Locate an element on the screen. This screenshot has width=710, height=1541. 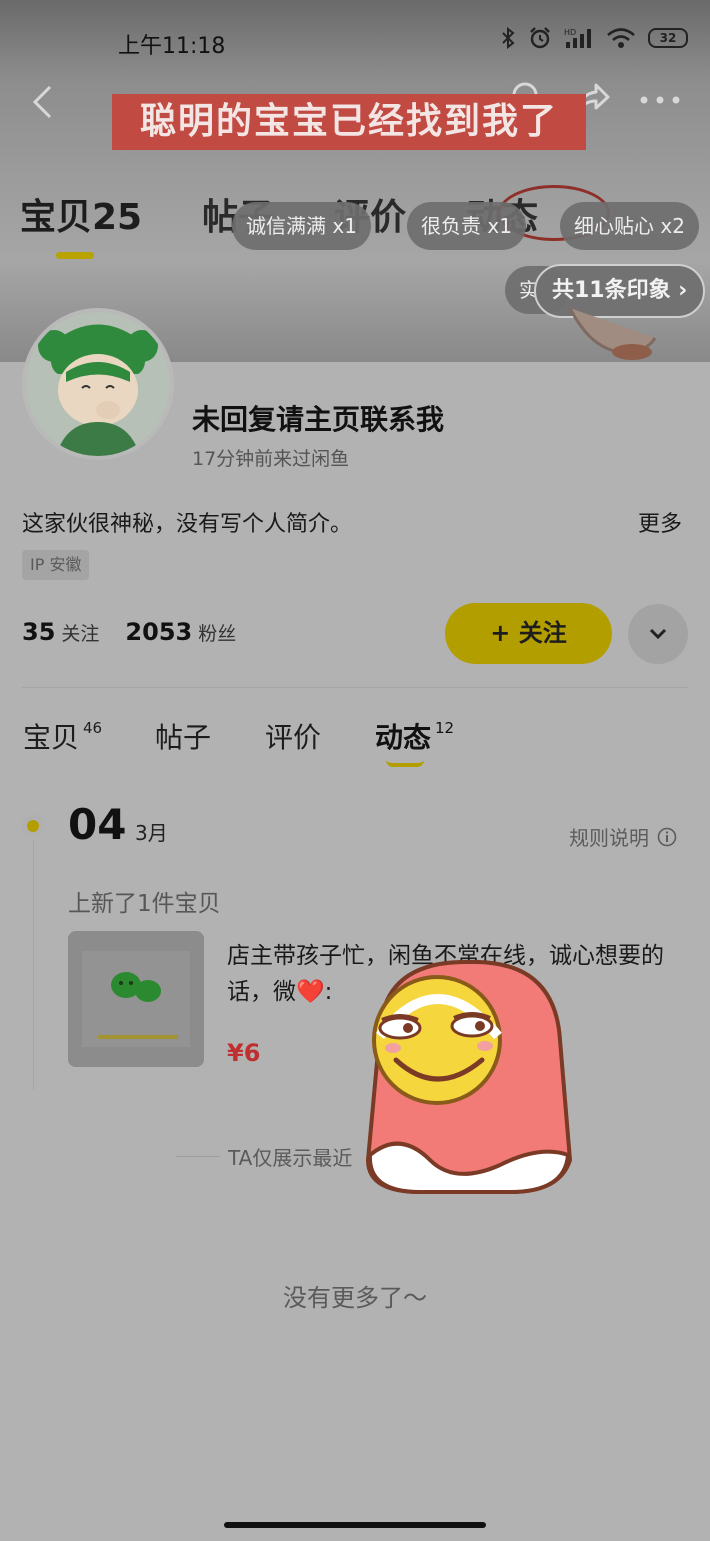
item-price: ¥6 is located at coordinates (244, 1053).